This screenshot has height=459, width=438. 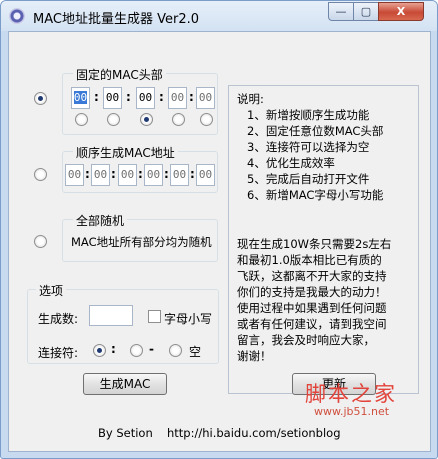 I want to click on info-line: 说明:, so click(x=250, y=99).